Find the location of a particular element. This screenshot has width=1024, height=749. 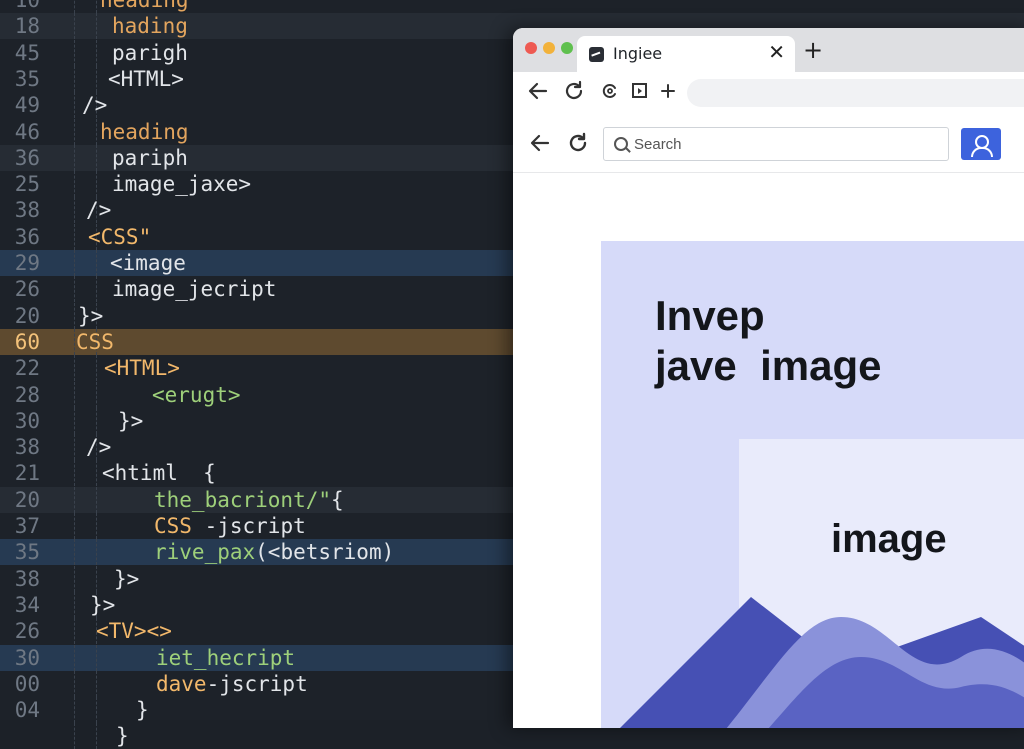

plus-icon is located at coordinates (668, 94).